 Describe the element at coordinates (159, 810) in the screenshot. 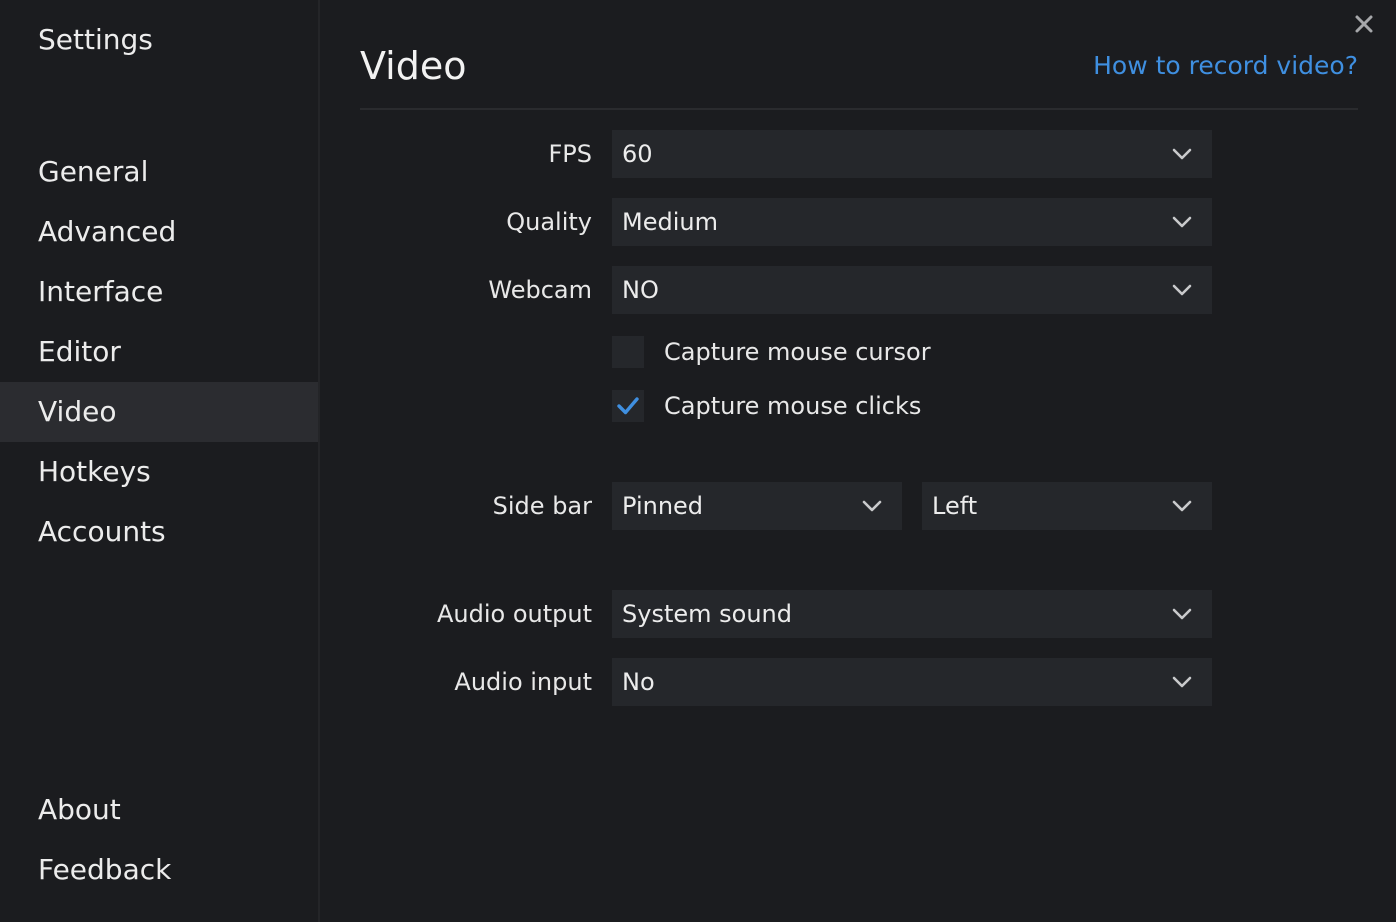

I see `sidebar-item-about: About` at that location.